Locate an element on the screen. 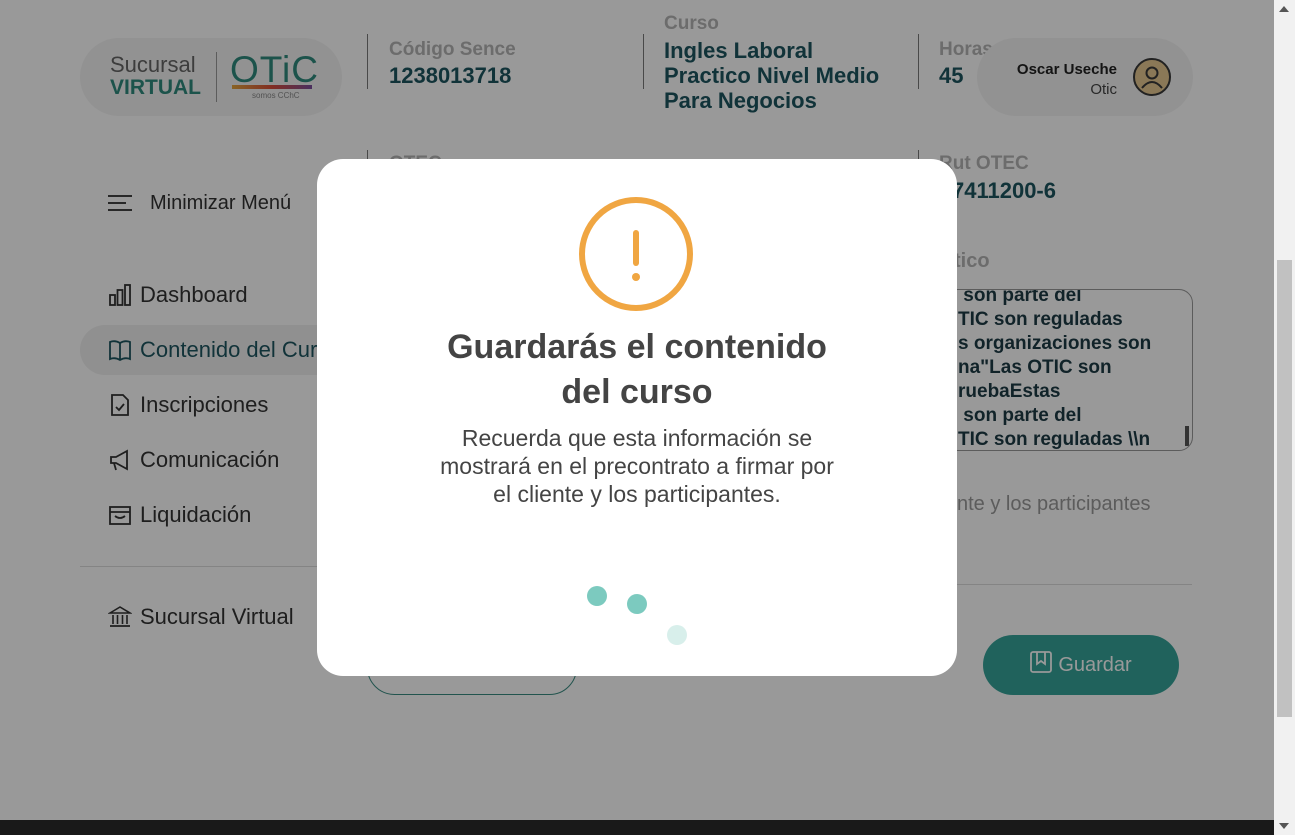 This screenshot has height=835, width=1295. scrollbar-thumb is located at coordinates (1284, 488).